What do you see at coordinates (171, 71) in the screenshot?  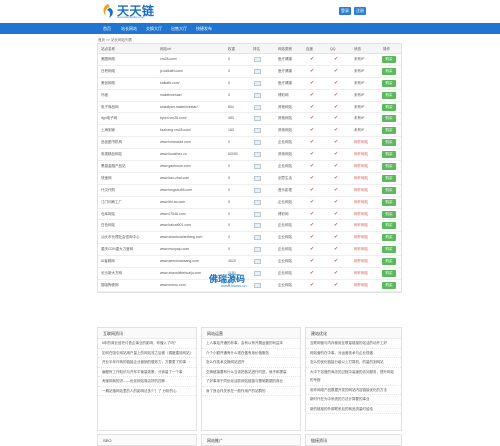 I see `site-url: jz.kalkath.com/` at bounding box center [171, 71].